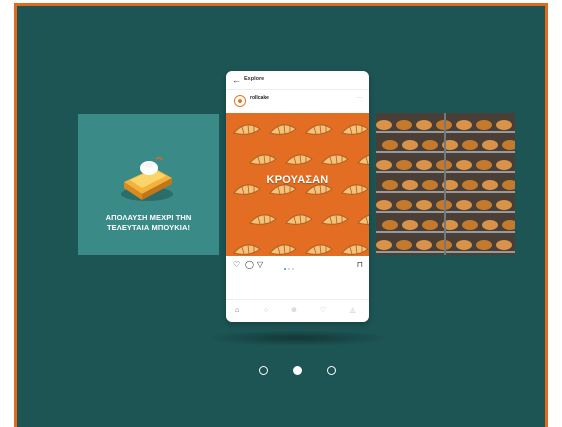 The height and width of the screenshot is (427, 562). Describe the element at coordinates (360, 265) in the screenshot. I see `save-icon: ⊓` at that location.